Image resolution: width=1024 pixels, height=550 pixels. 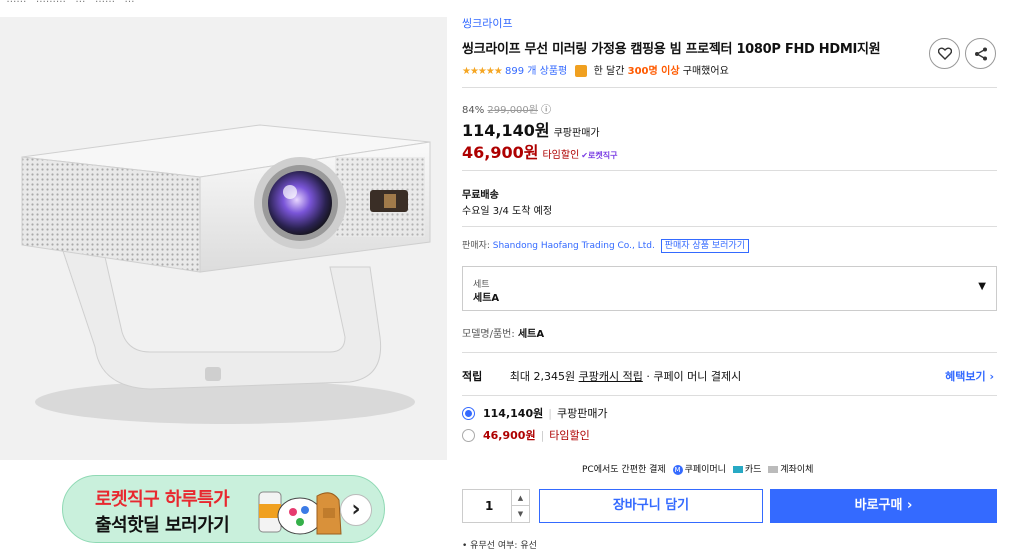 I want to click on quantity-down-icon: ▼, so click(x=520, y=514).